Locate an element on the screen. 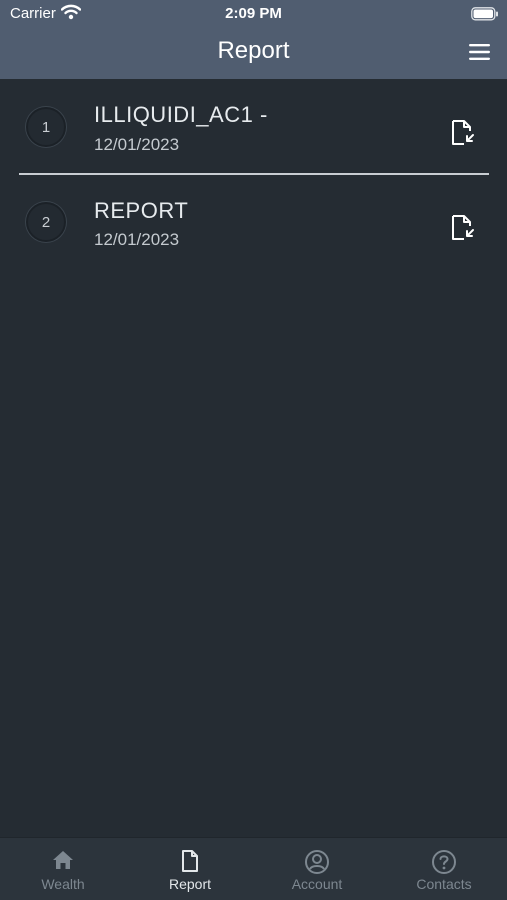 This screenshot has height=900, width=507. status-bar: Carrier 2:09 PM is located at coordinates (253, 14).